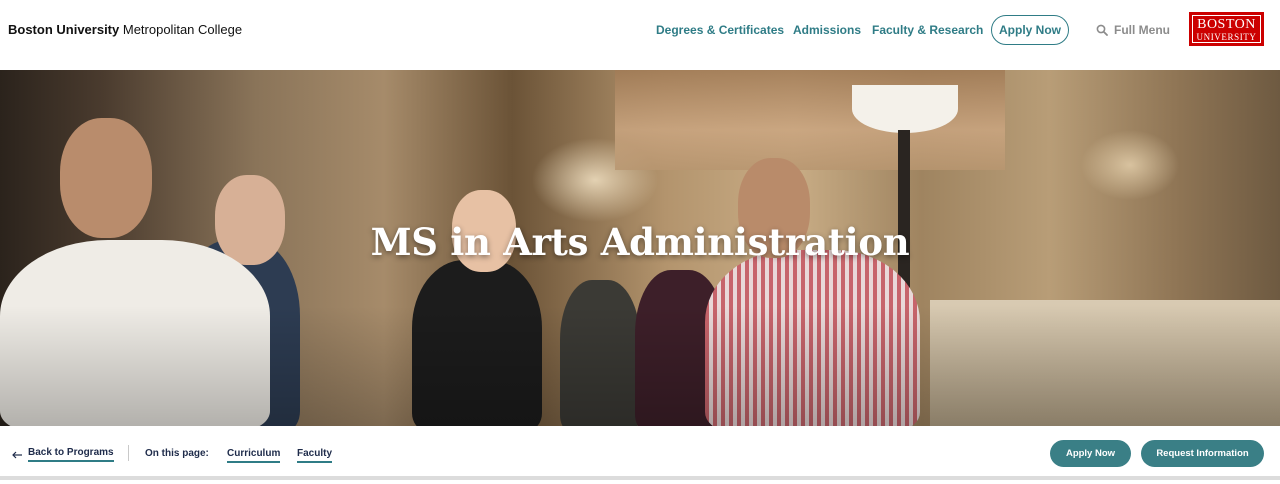 The width and height of the screenshot is (1280, 484). I want to click on site-brand: Boston University Metropolitan College, so click(125, 29).